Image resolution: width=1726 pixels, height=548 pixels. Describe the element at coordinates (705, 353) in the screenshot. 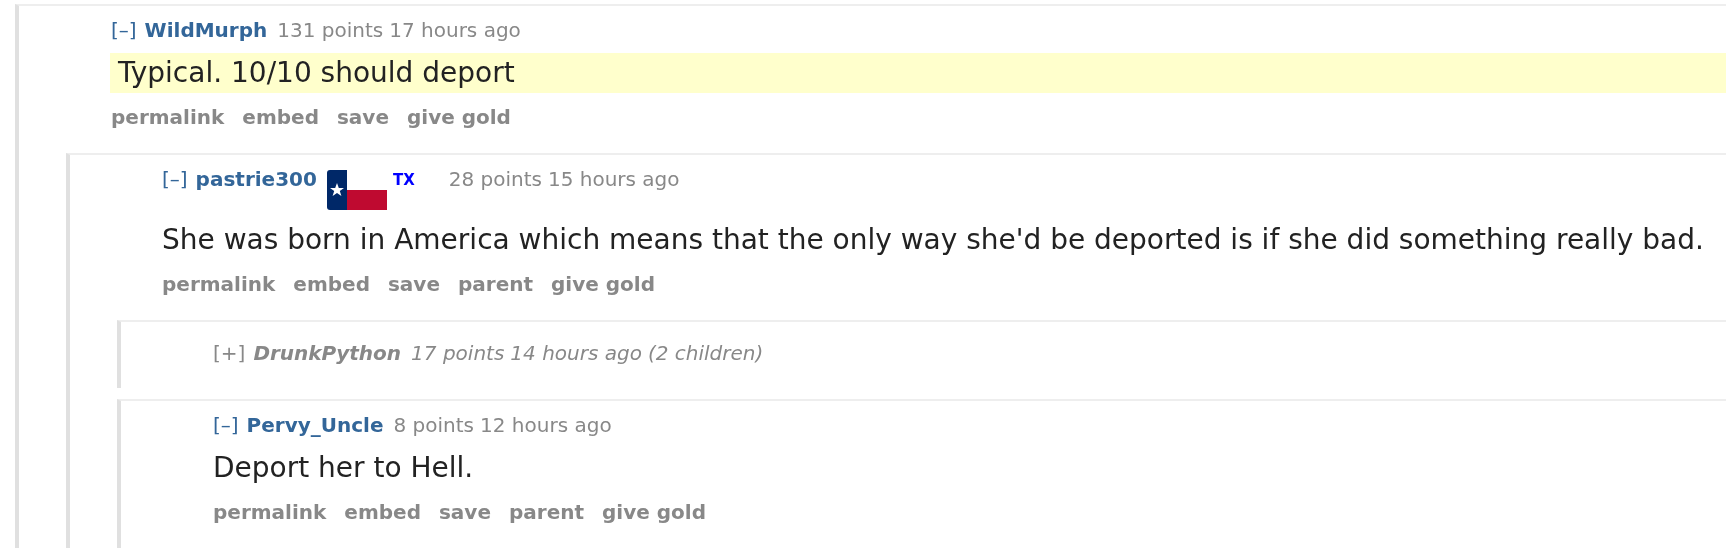

I see `children-count: (2 children)` at that location.